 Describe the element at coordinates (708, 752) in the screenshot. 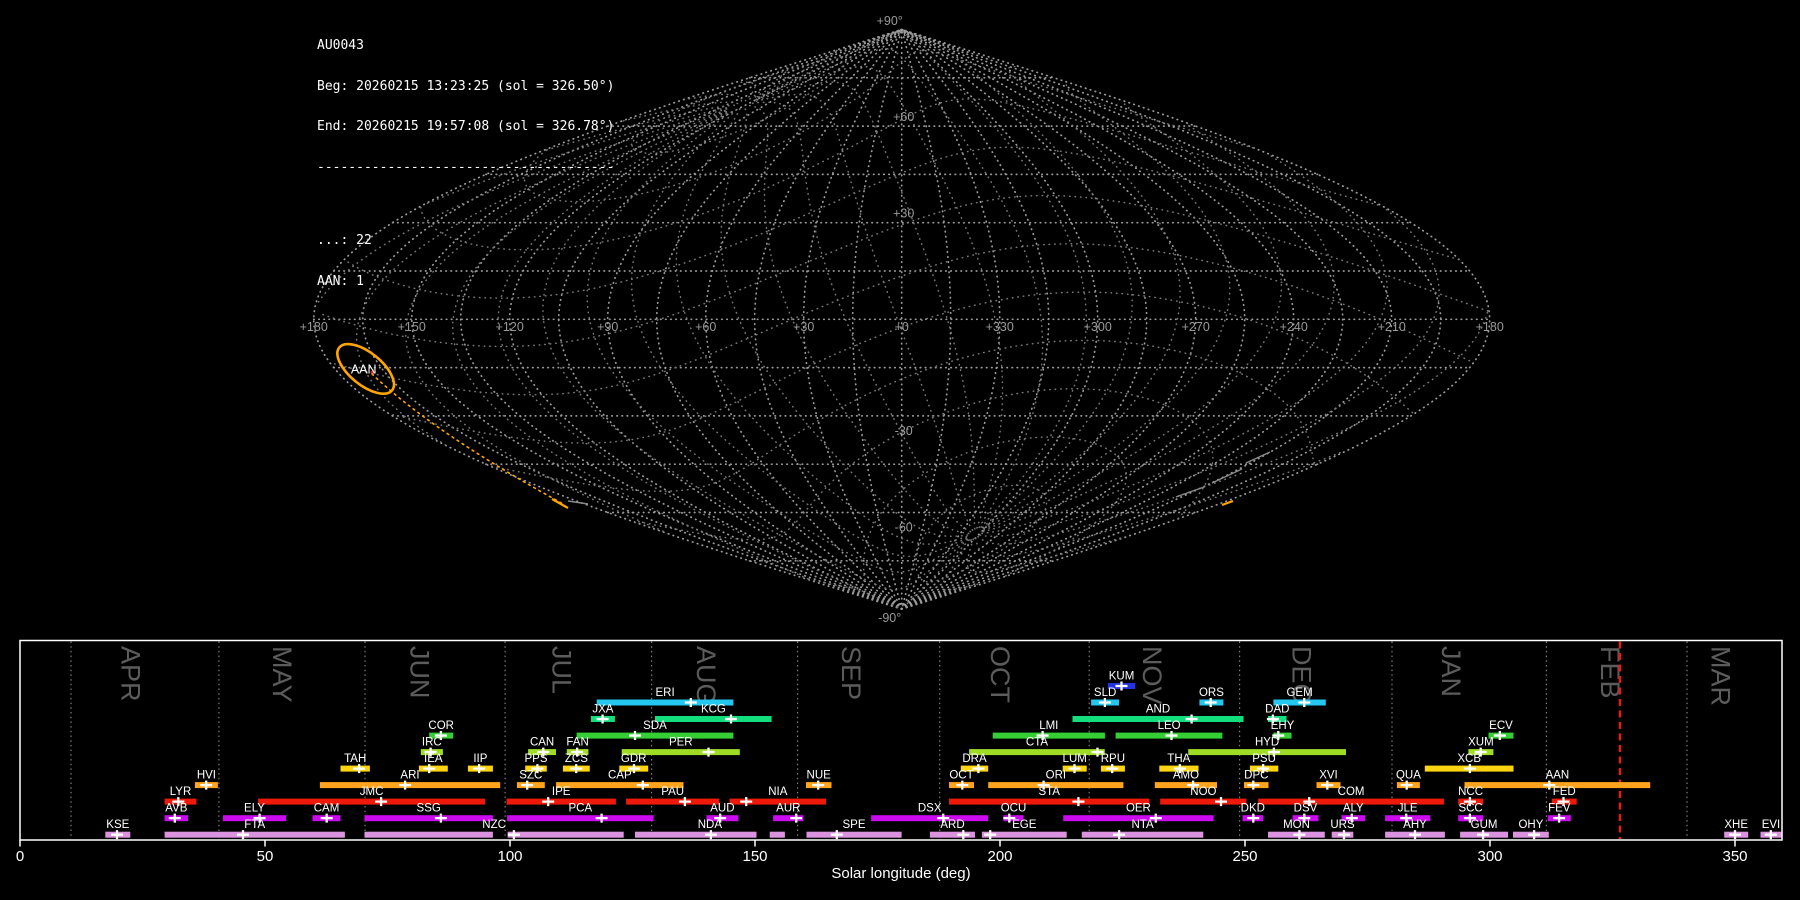

I see `peak-marker-PER` at that location.